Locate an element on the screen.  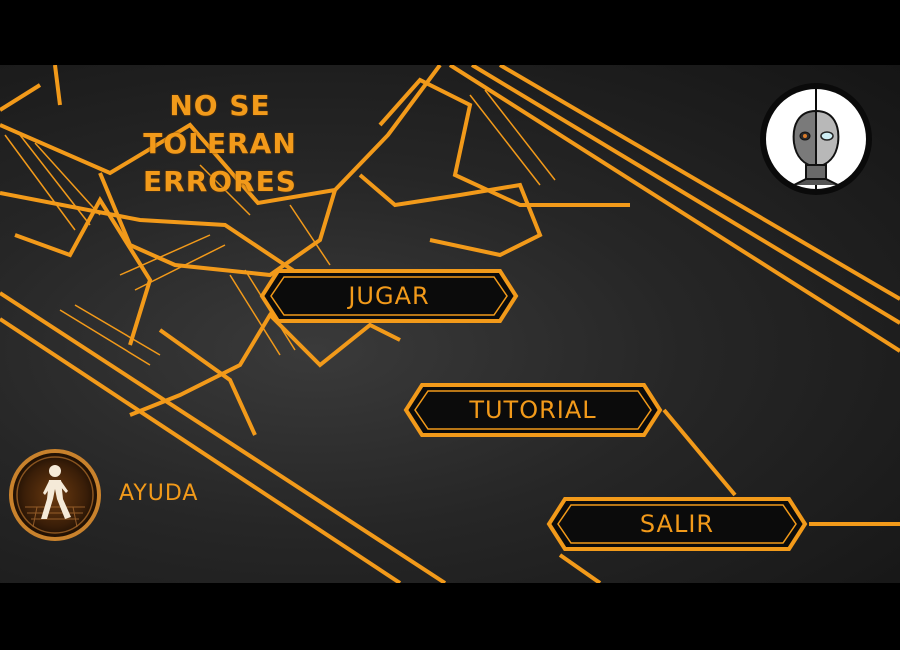
robot-face-icon is located at coordinates (816, 139).